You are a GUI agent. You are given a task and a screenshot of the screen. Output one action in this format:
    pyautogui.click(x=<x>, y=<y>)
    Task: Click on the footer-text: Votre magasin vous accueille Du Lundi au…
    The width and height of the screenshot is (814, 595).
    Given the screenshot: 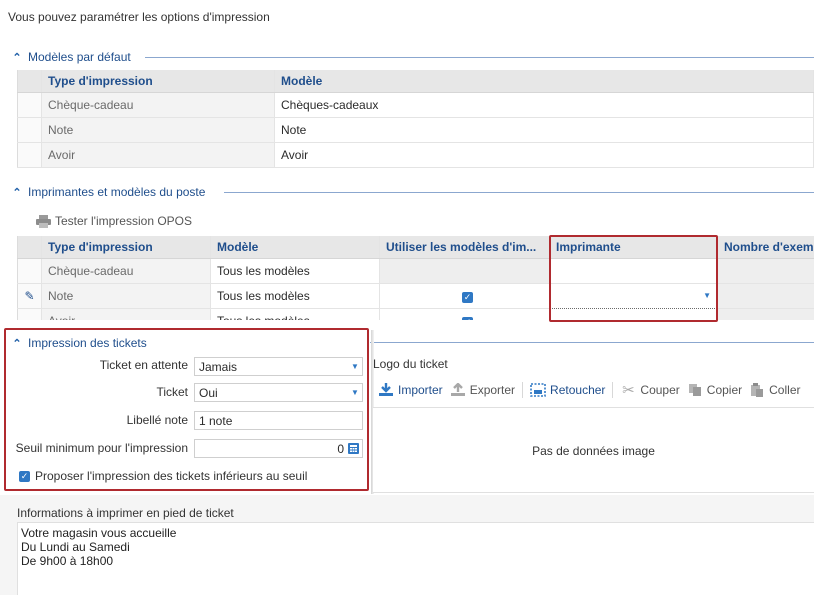 What is the action you would take?
    pyautogui.click(x=99, y=547)
    